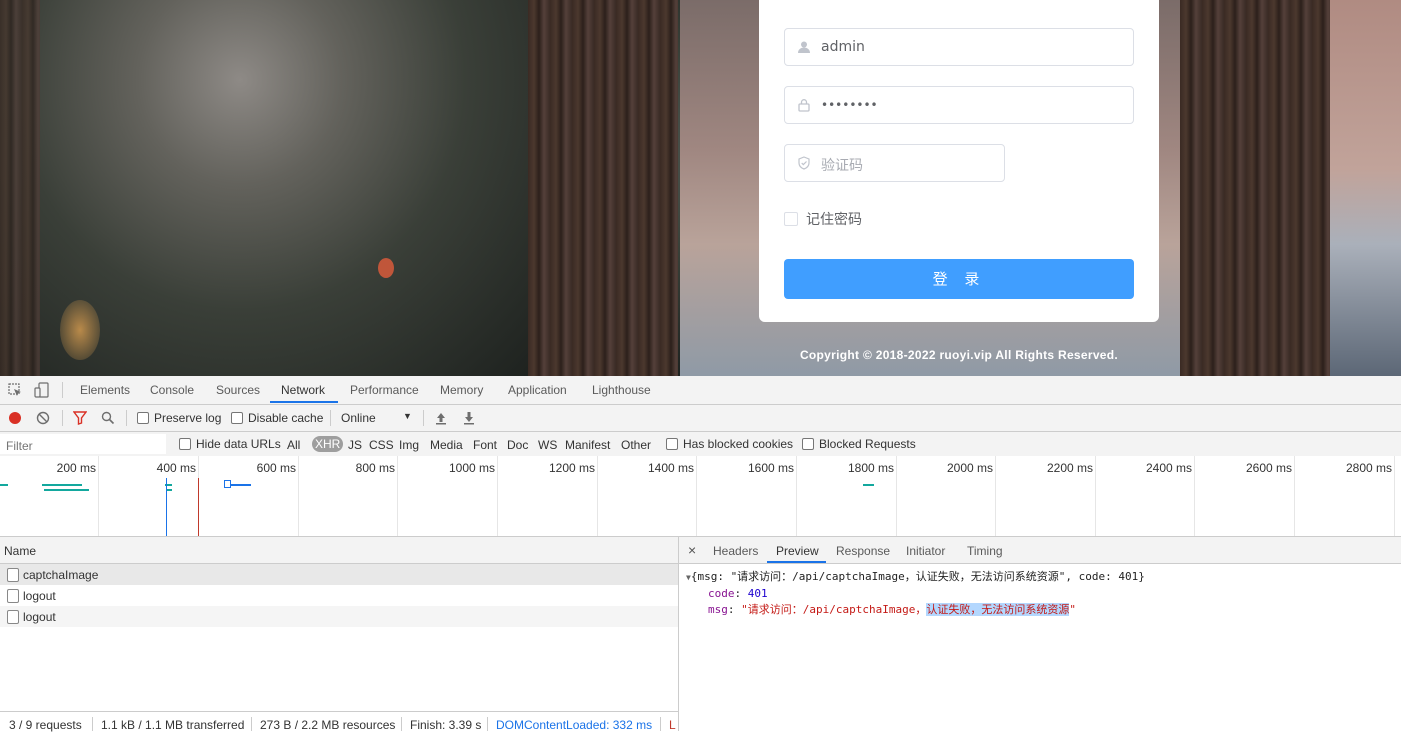  What do you see at coordinates (672, 725) in the screenshot?
I see `status-load: L` at bounding box center [672, 725].